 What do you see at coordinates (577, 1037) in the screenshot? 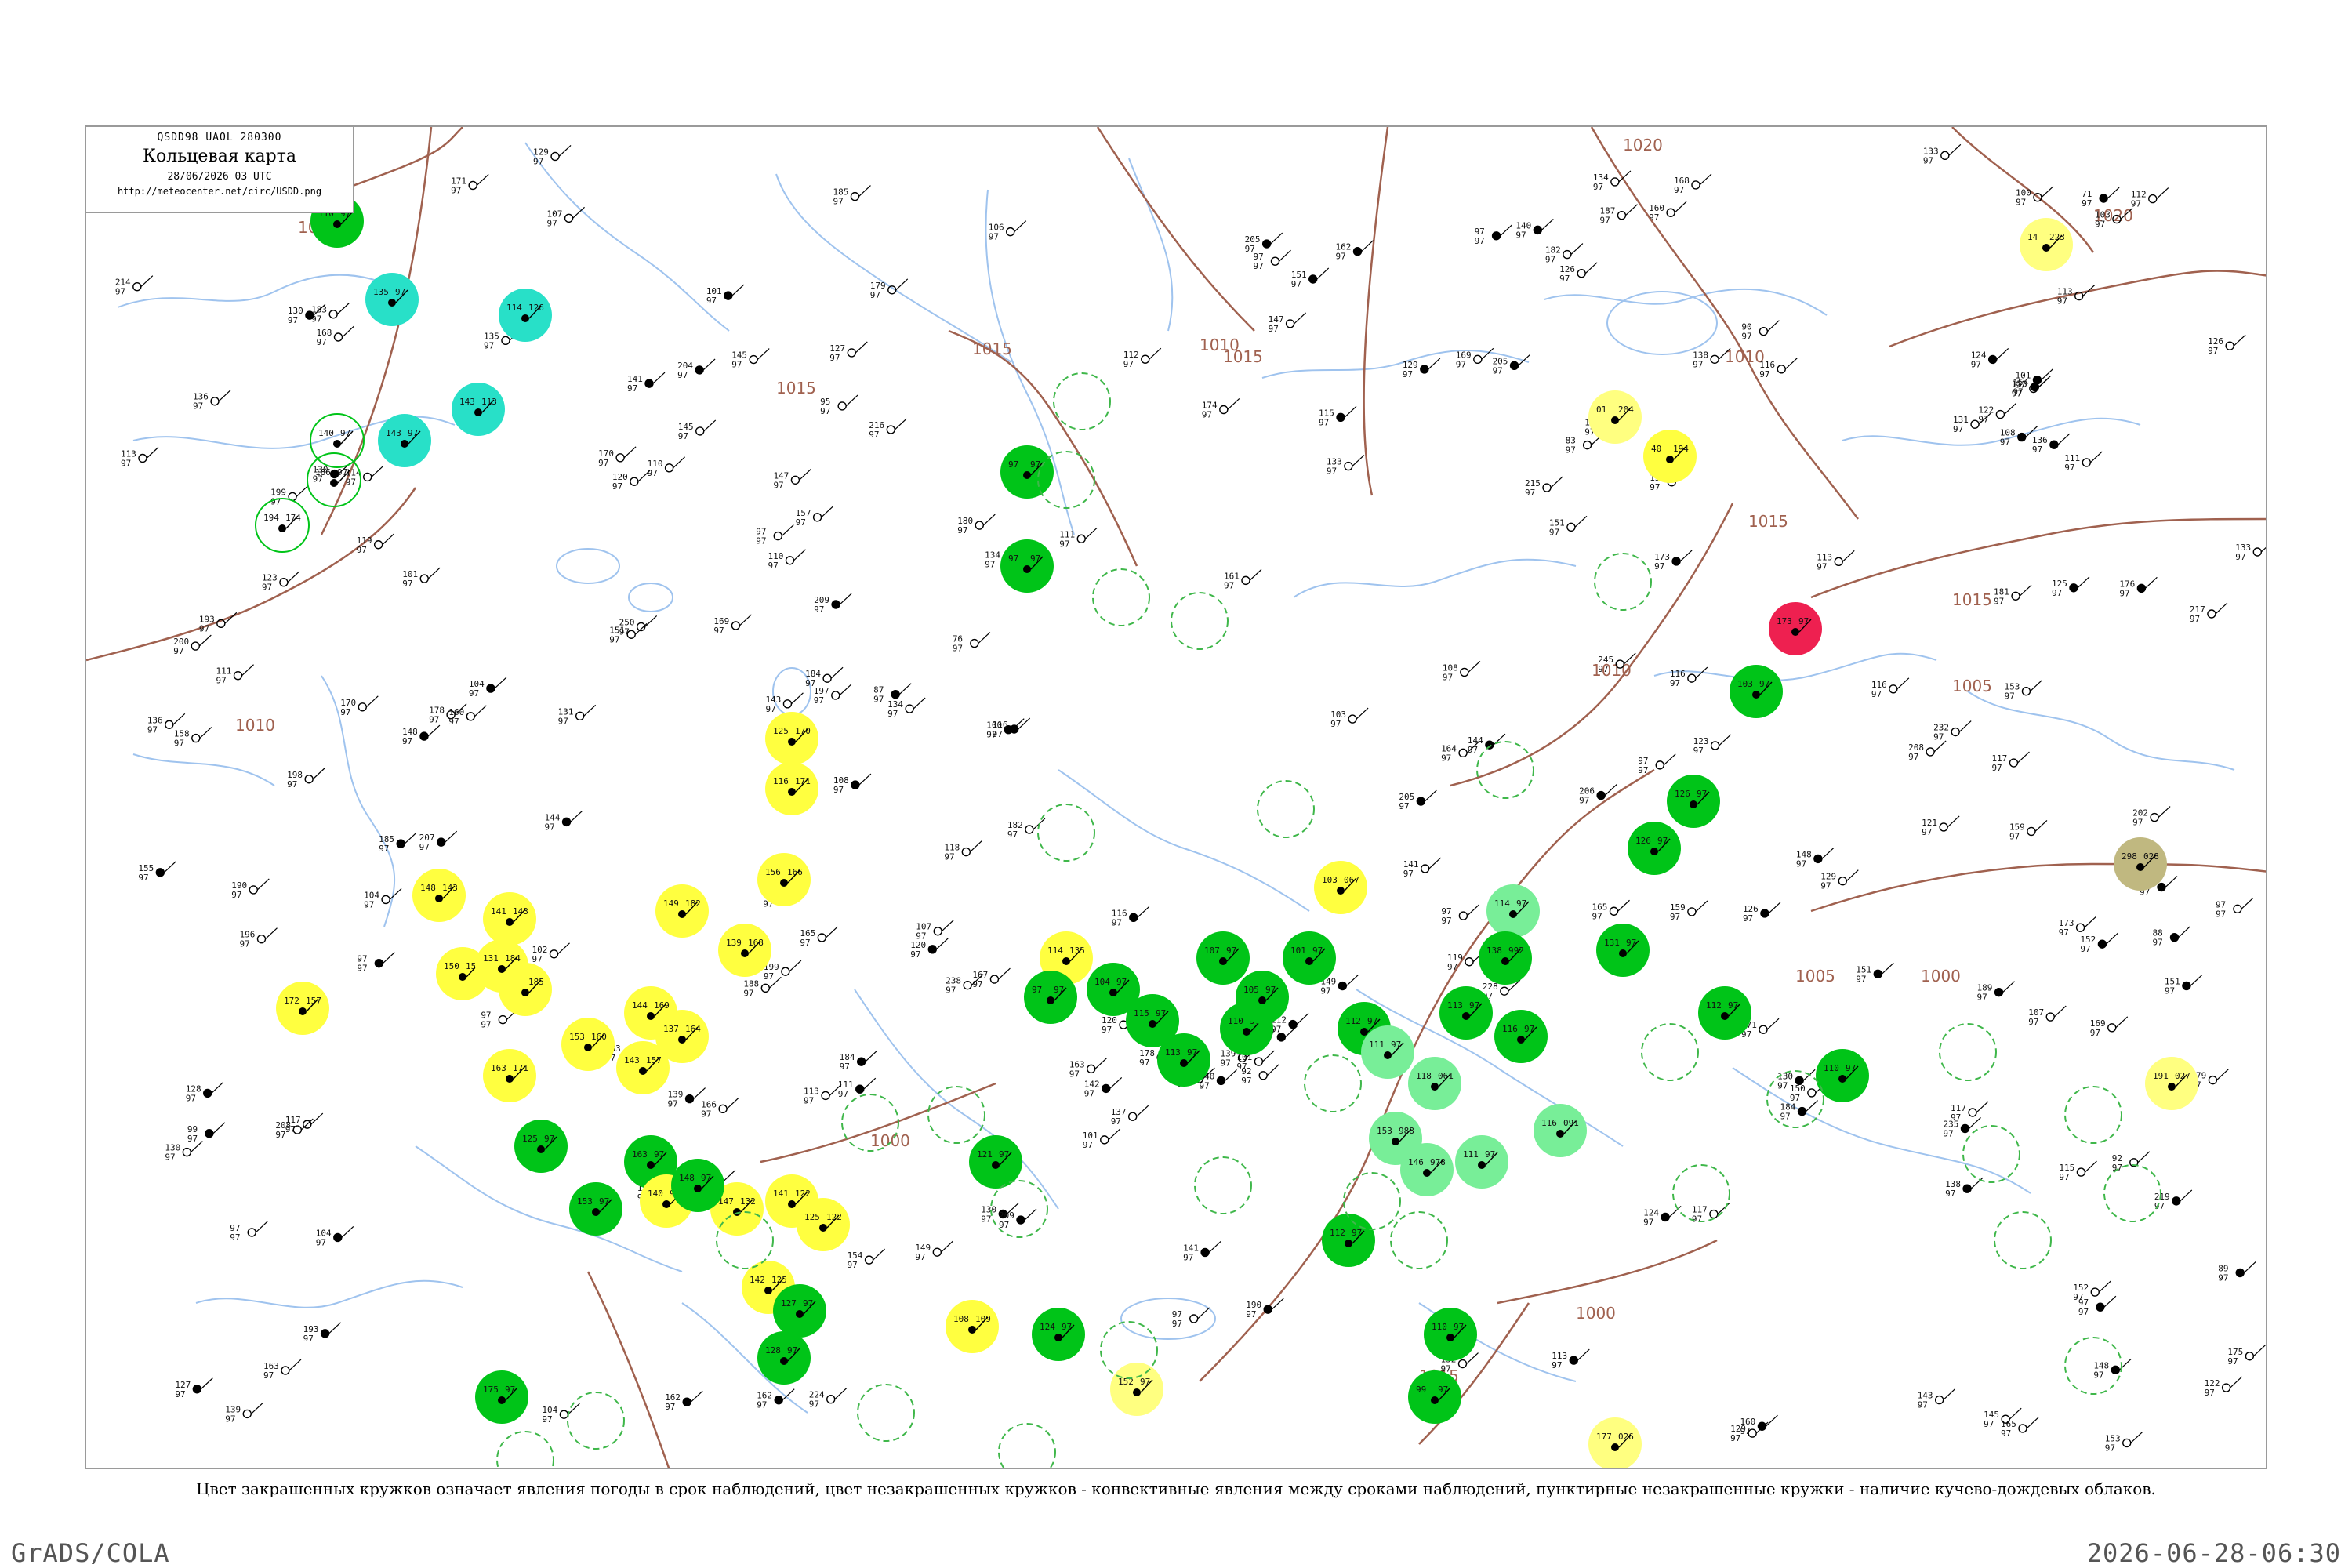
I see `station-temperature: 153` at bounding box center [577, 1037].